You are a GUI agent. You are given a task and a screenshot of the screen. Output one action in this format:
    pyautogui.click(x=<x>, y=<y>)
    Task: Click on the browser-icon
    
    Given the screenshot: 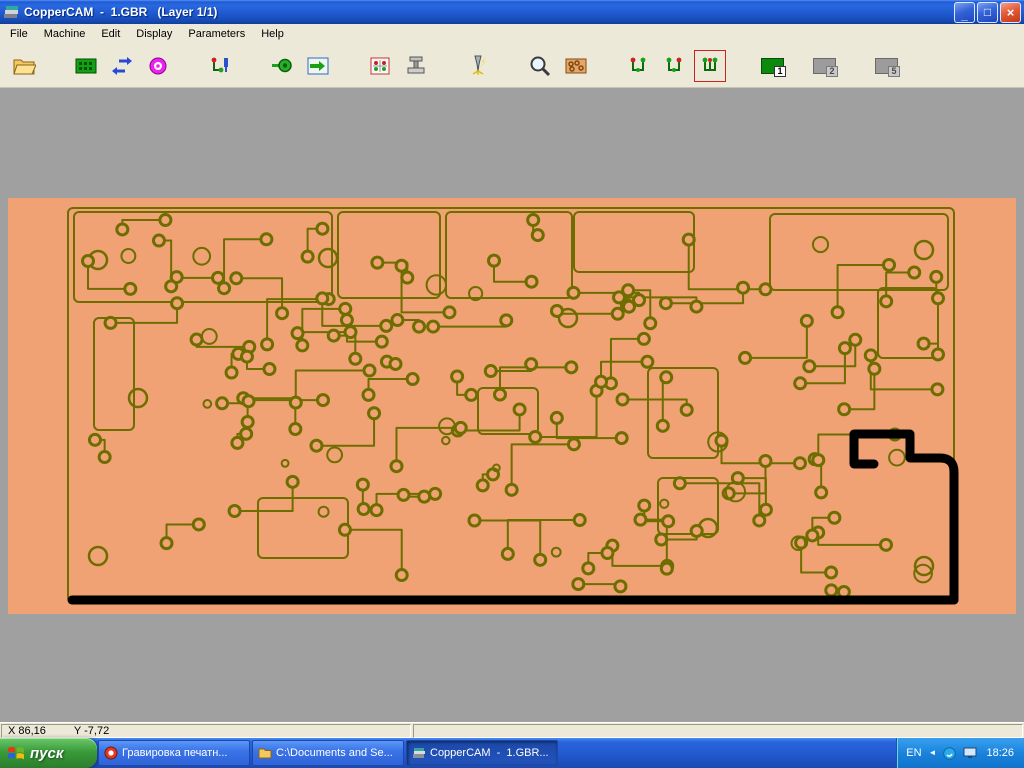 What is the action you would take?
    pyautogui.click(x=111, y=753)
    